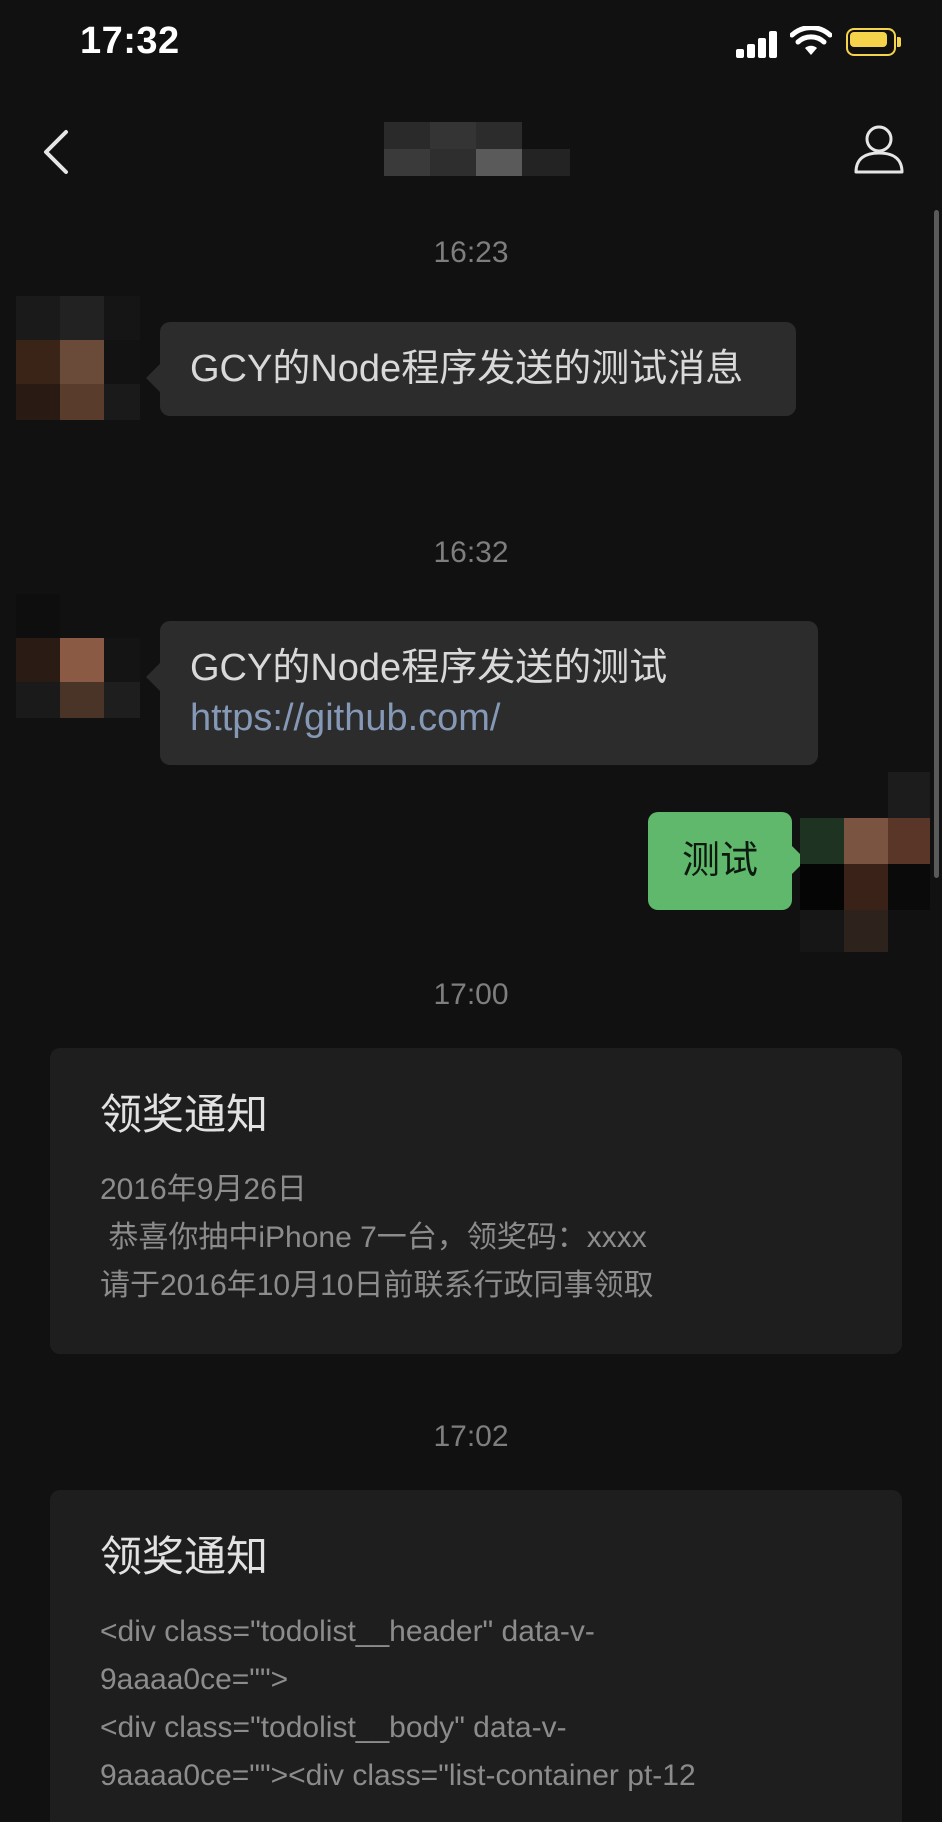 This screenshot has height=1822, width=942. I want to click on battery-icon, so click(874, 42).